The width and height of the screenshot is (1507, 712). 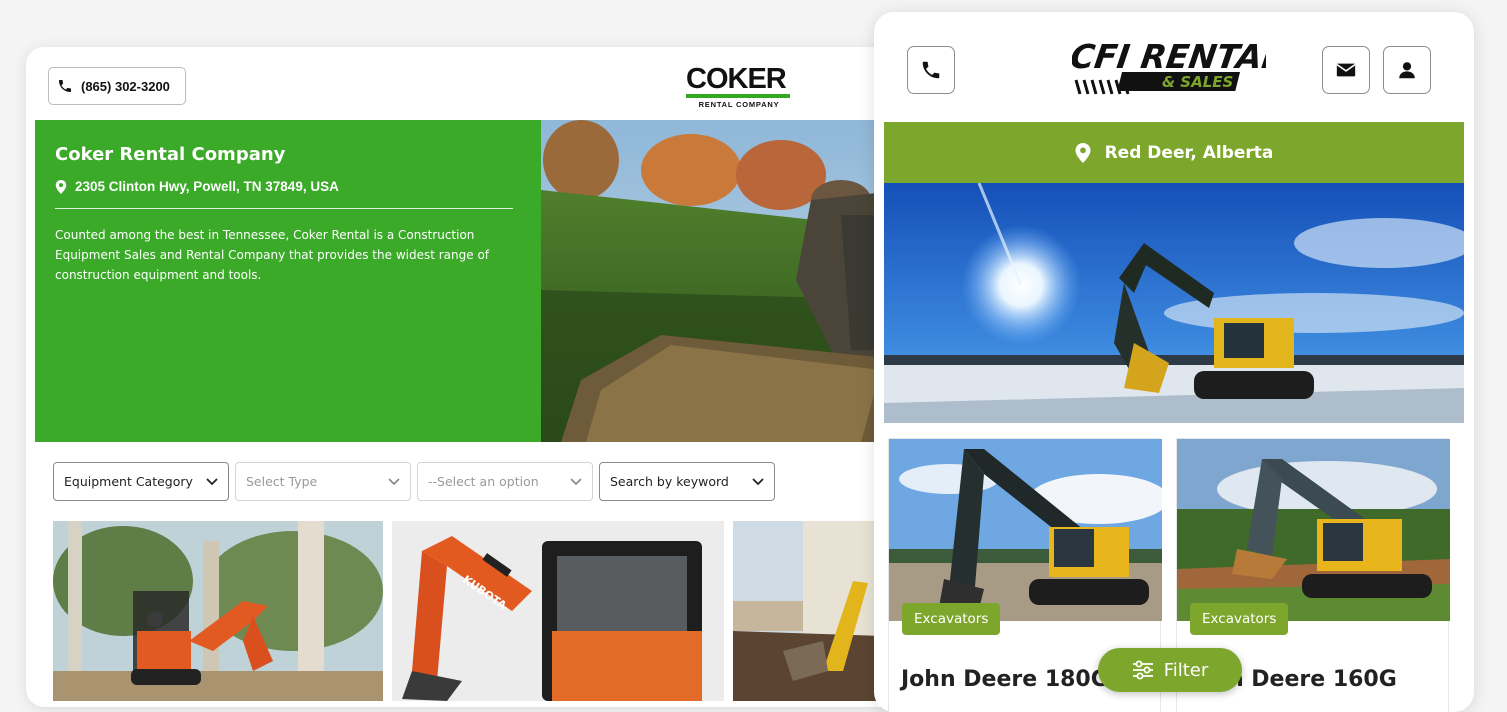 I want to click on equipment-category-select: Equipment Category, so click(x=141, y=481).